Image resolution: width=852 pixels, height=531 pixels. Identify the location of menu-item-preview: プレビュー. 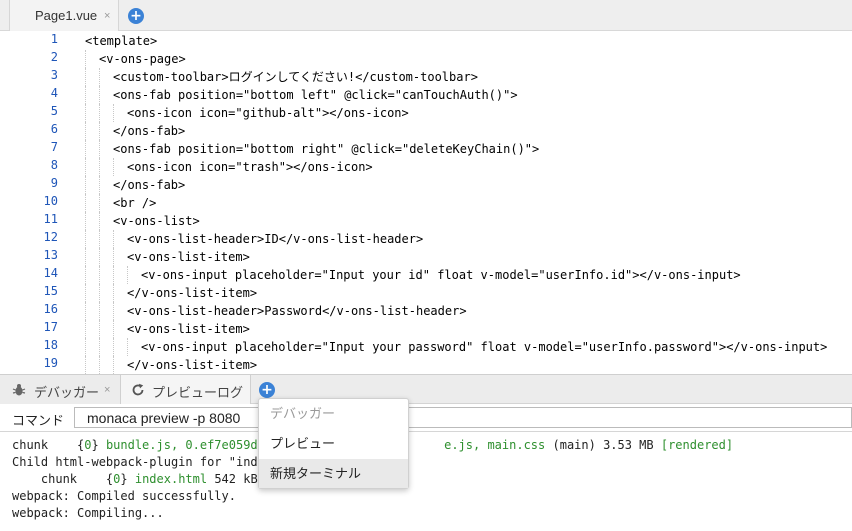
(333, 443).